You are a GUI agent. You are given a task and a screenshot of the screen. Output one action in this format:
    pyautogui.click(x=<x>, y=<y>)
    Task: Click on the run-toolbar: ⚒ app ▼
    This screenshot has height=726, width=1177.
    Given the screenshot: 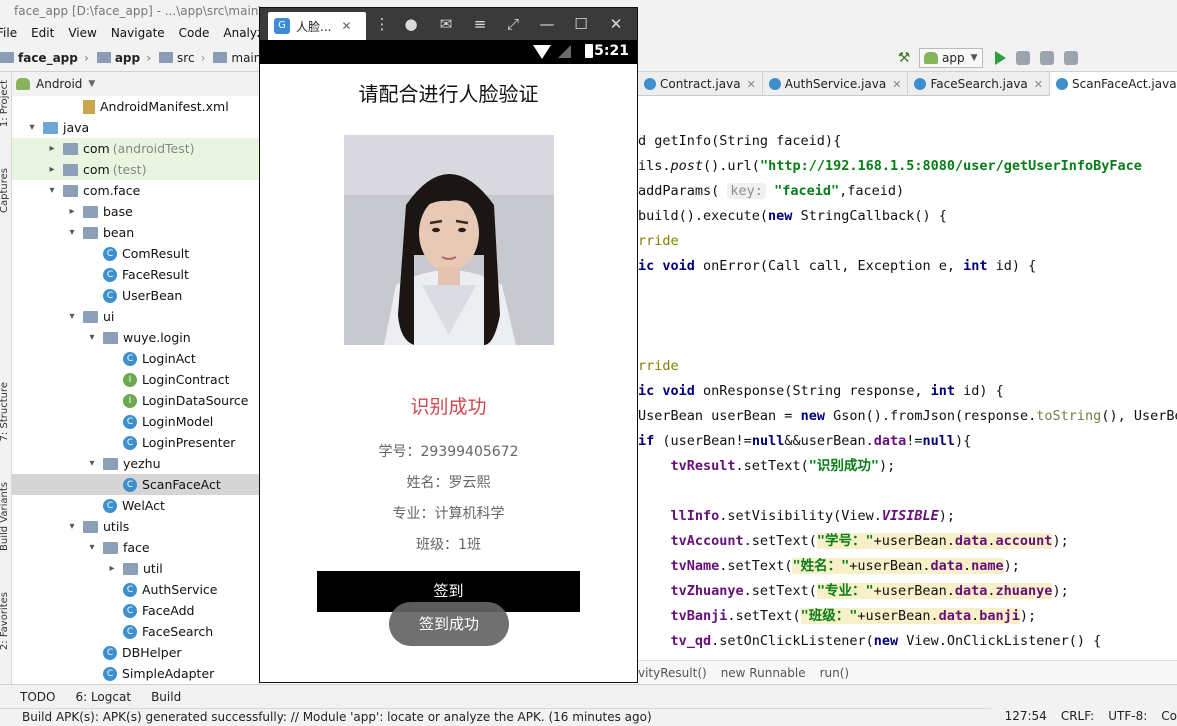 What is the action you would take?
    pyautogui.click(x=986, y=58)
    